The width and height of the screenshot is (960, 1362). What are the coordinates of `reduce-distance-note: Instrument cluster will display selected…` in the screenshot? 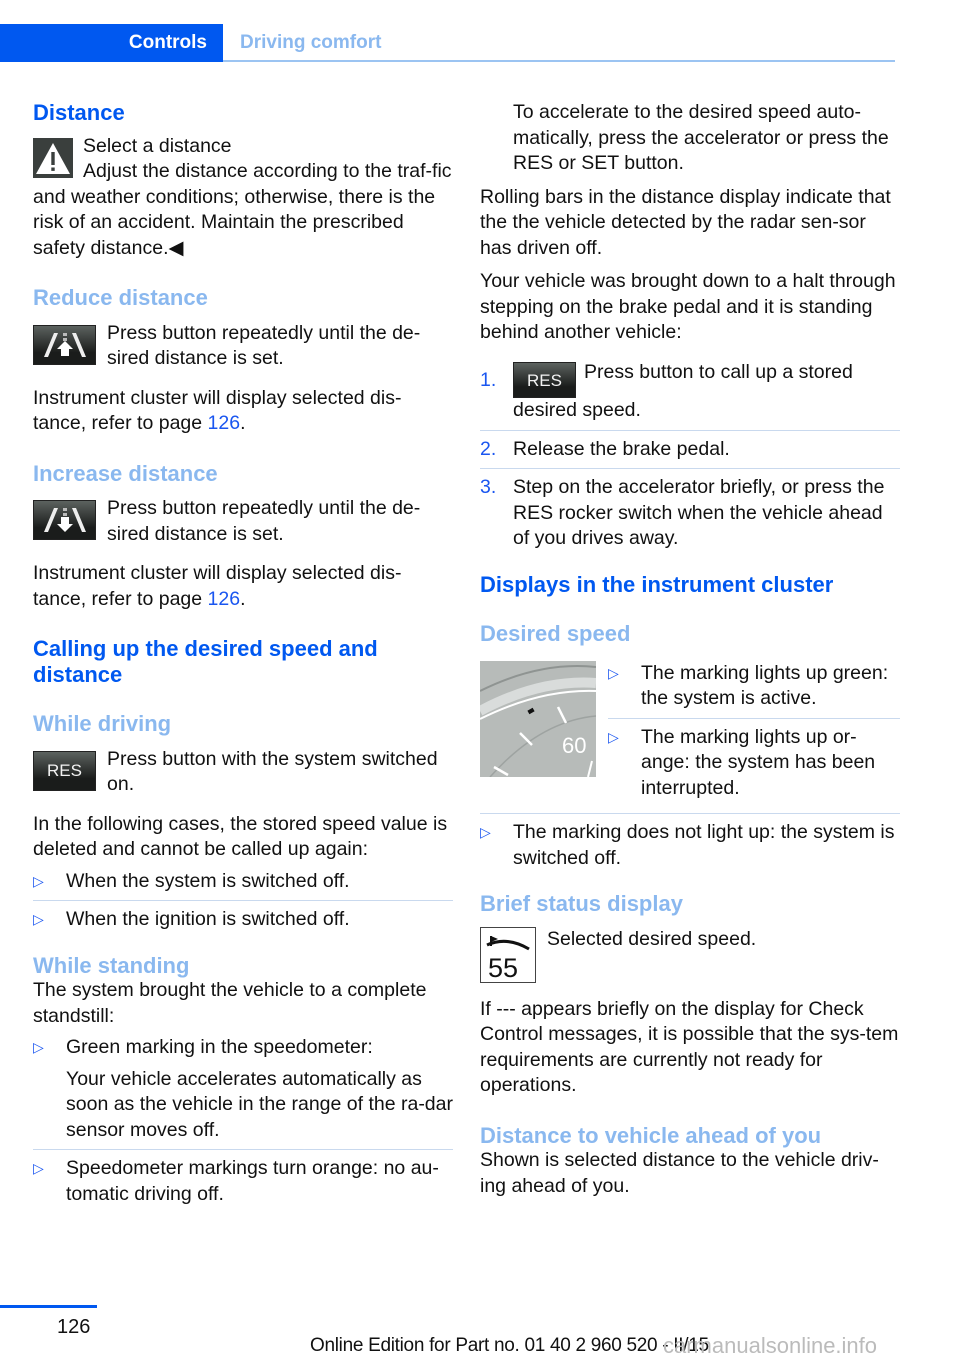 It's located at (243, 411).